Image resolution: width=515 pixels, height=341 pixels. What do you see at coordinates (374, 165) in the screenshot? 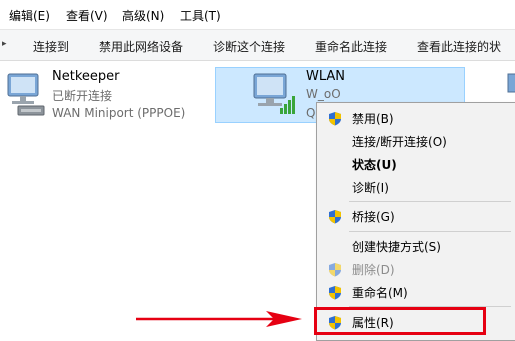
I see `menu-item-label: 状态(U)` at bounding box center [374, 165].